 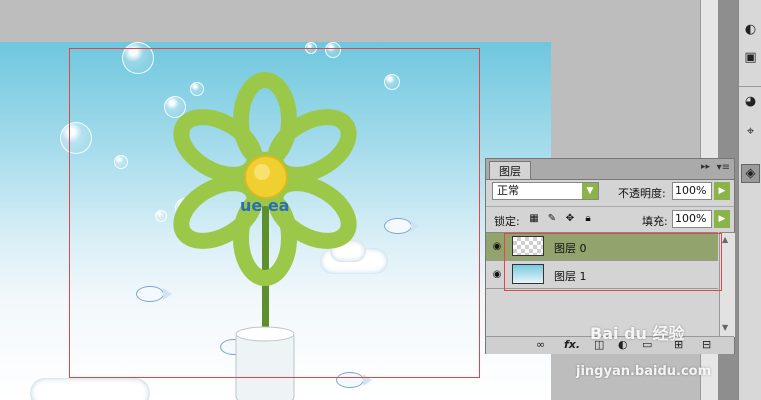 What do you see at coordinates (750, 131) in the screenshot?
I see `transform-icon: ⌖` at bounding box center [750, 131].